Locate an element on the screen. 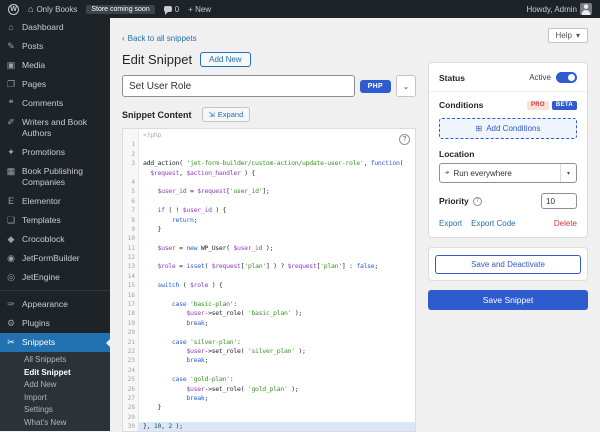 Image resolution: width=600 pixels, height=432 pixels. code-line: <?php is located at coordinates (269, 135).